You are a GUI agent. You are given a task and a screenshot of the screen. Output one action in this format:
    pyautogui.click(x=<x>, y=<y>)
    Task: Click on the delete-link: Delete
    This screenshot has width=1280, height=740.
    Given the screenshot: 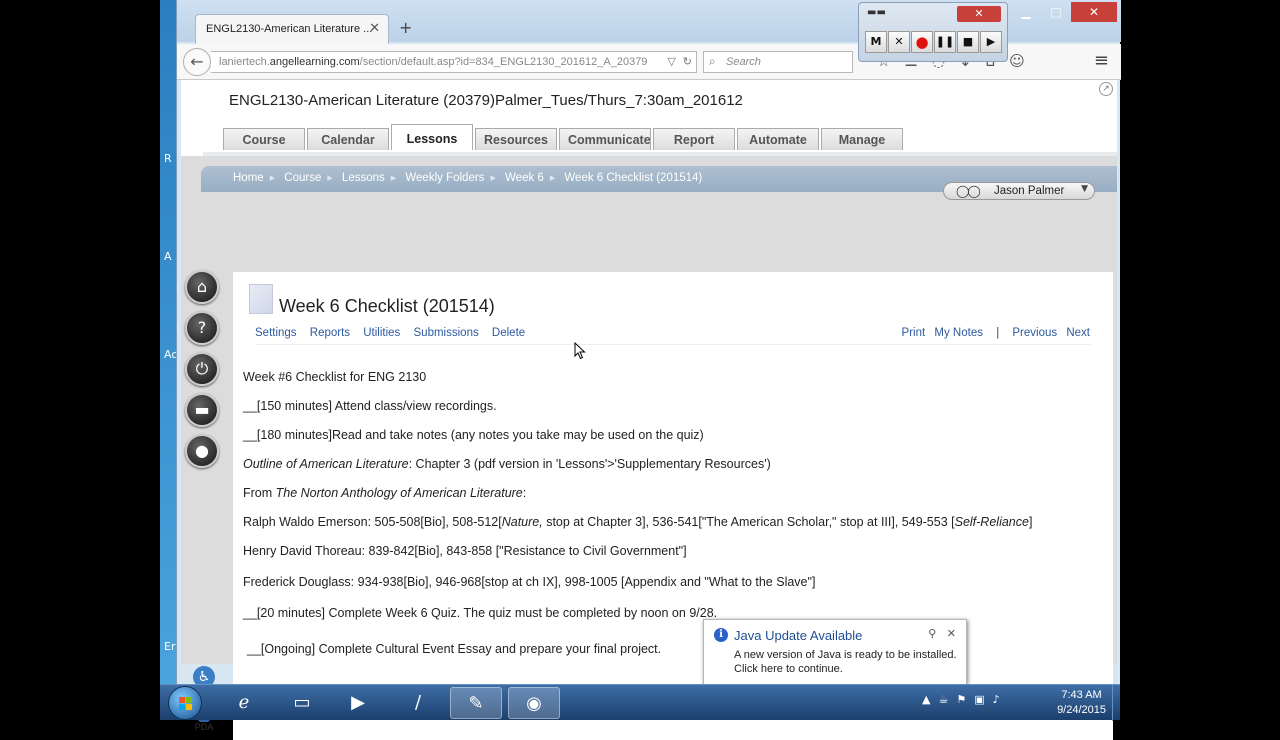 What is the action you would take?
    pyautogui.click(x=508, y=333)
    